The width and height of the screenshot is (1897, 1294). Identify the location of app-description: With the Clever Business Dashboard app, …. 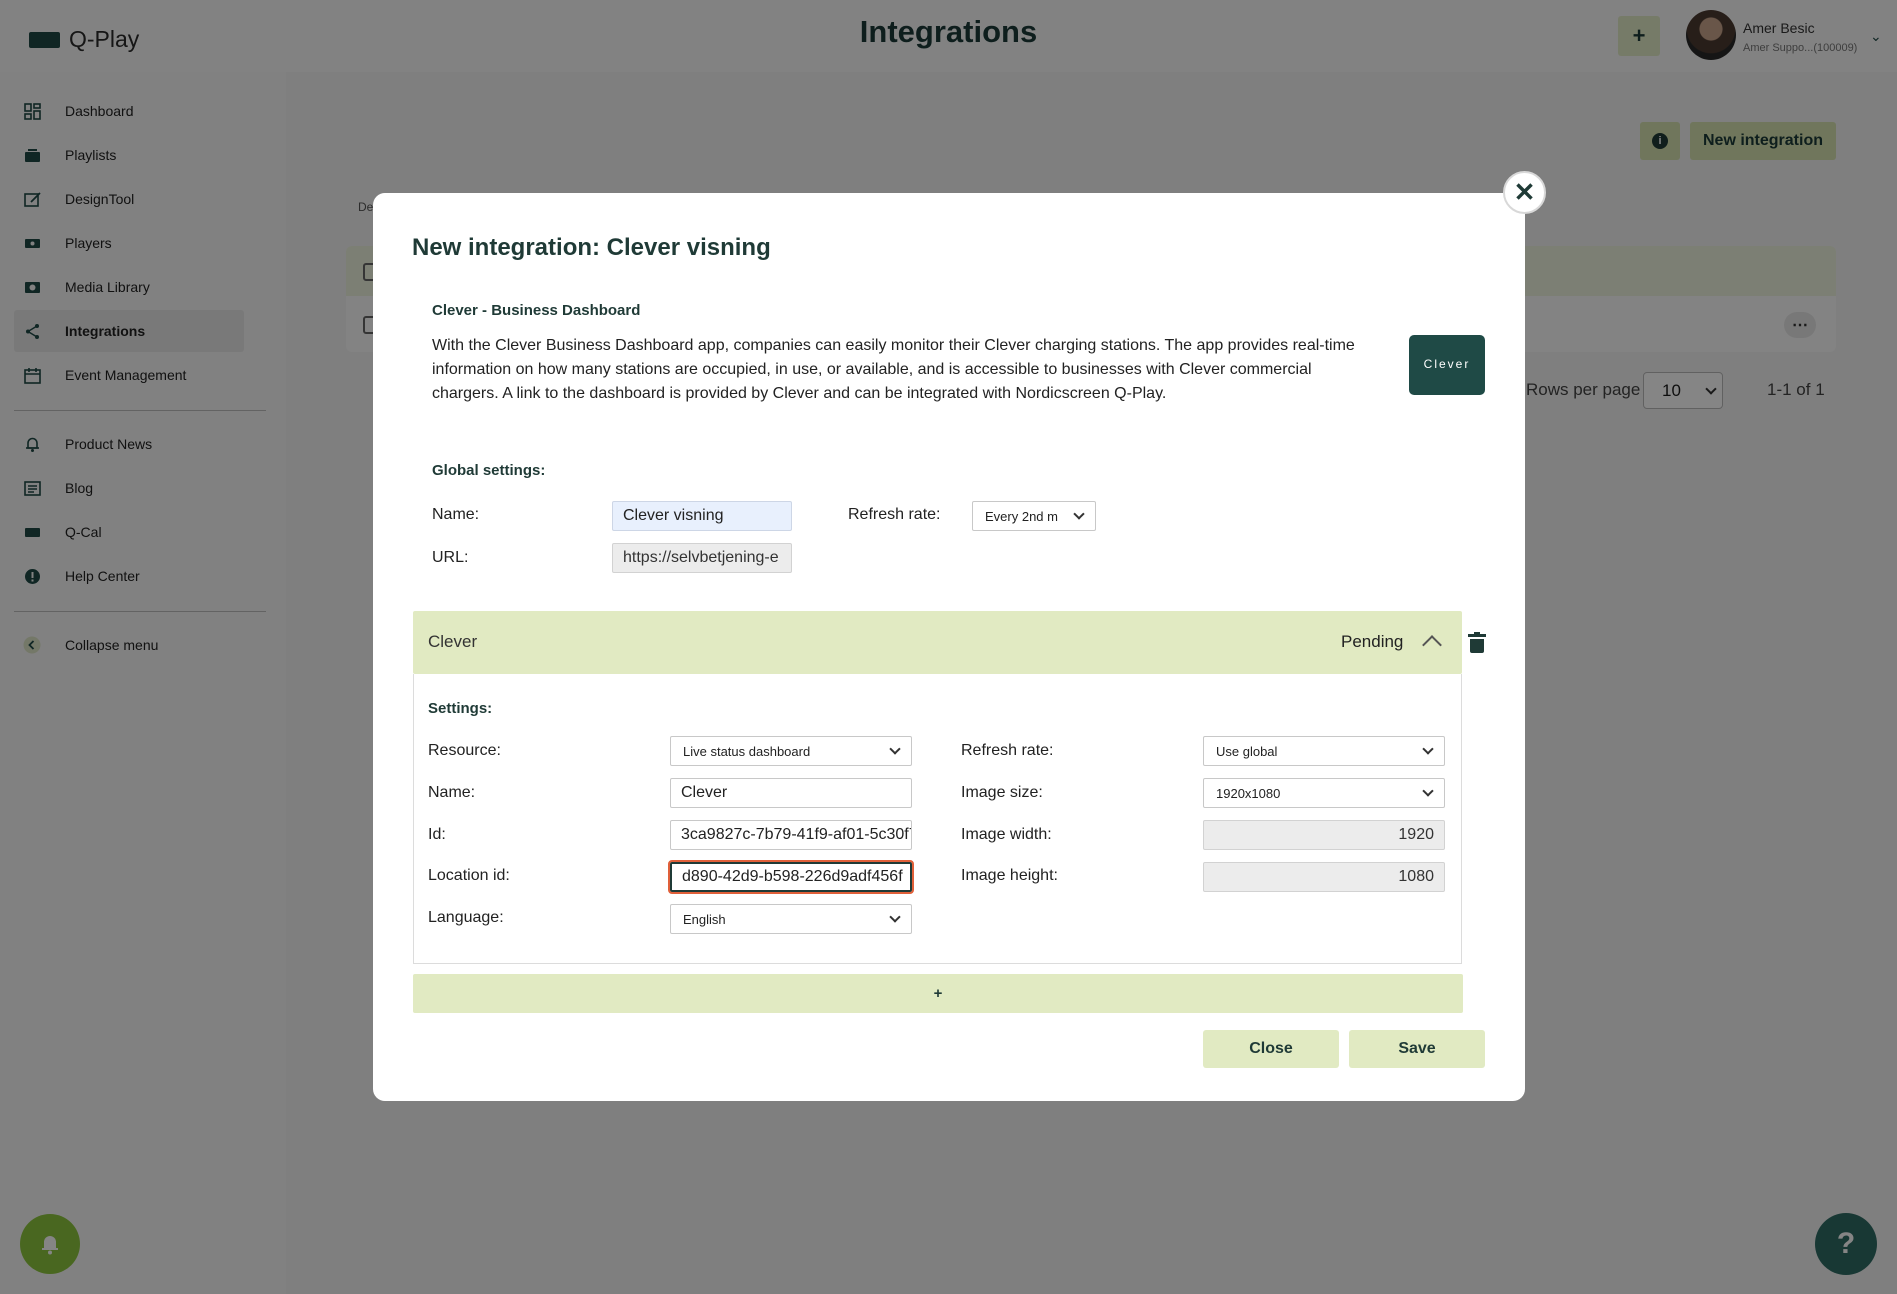
(893, 369).